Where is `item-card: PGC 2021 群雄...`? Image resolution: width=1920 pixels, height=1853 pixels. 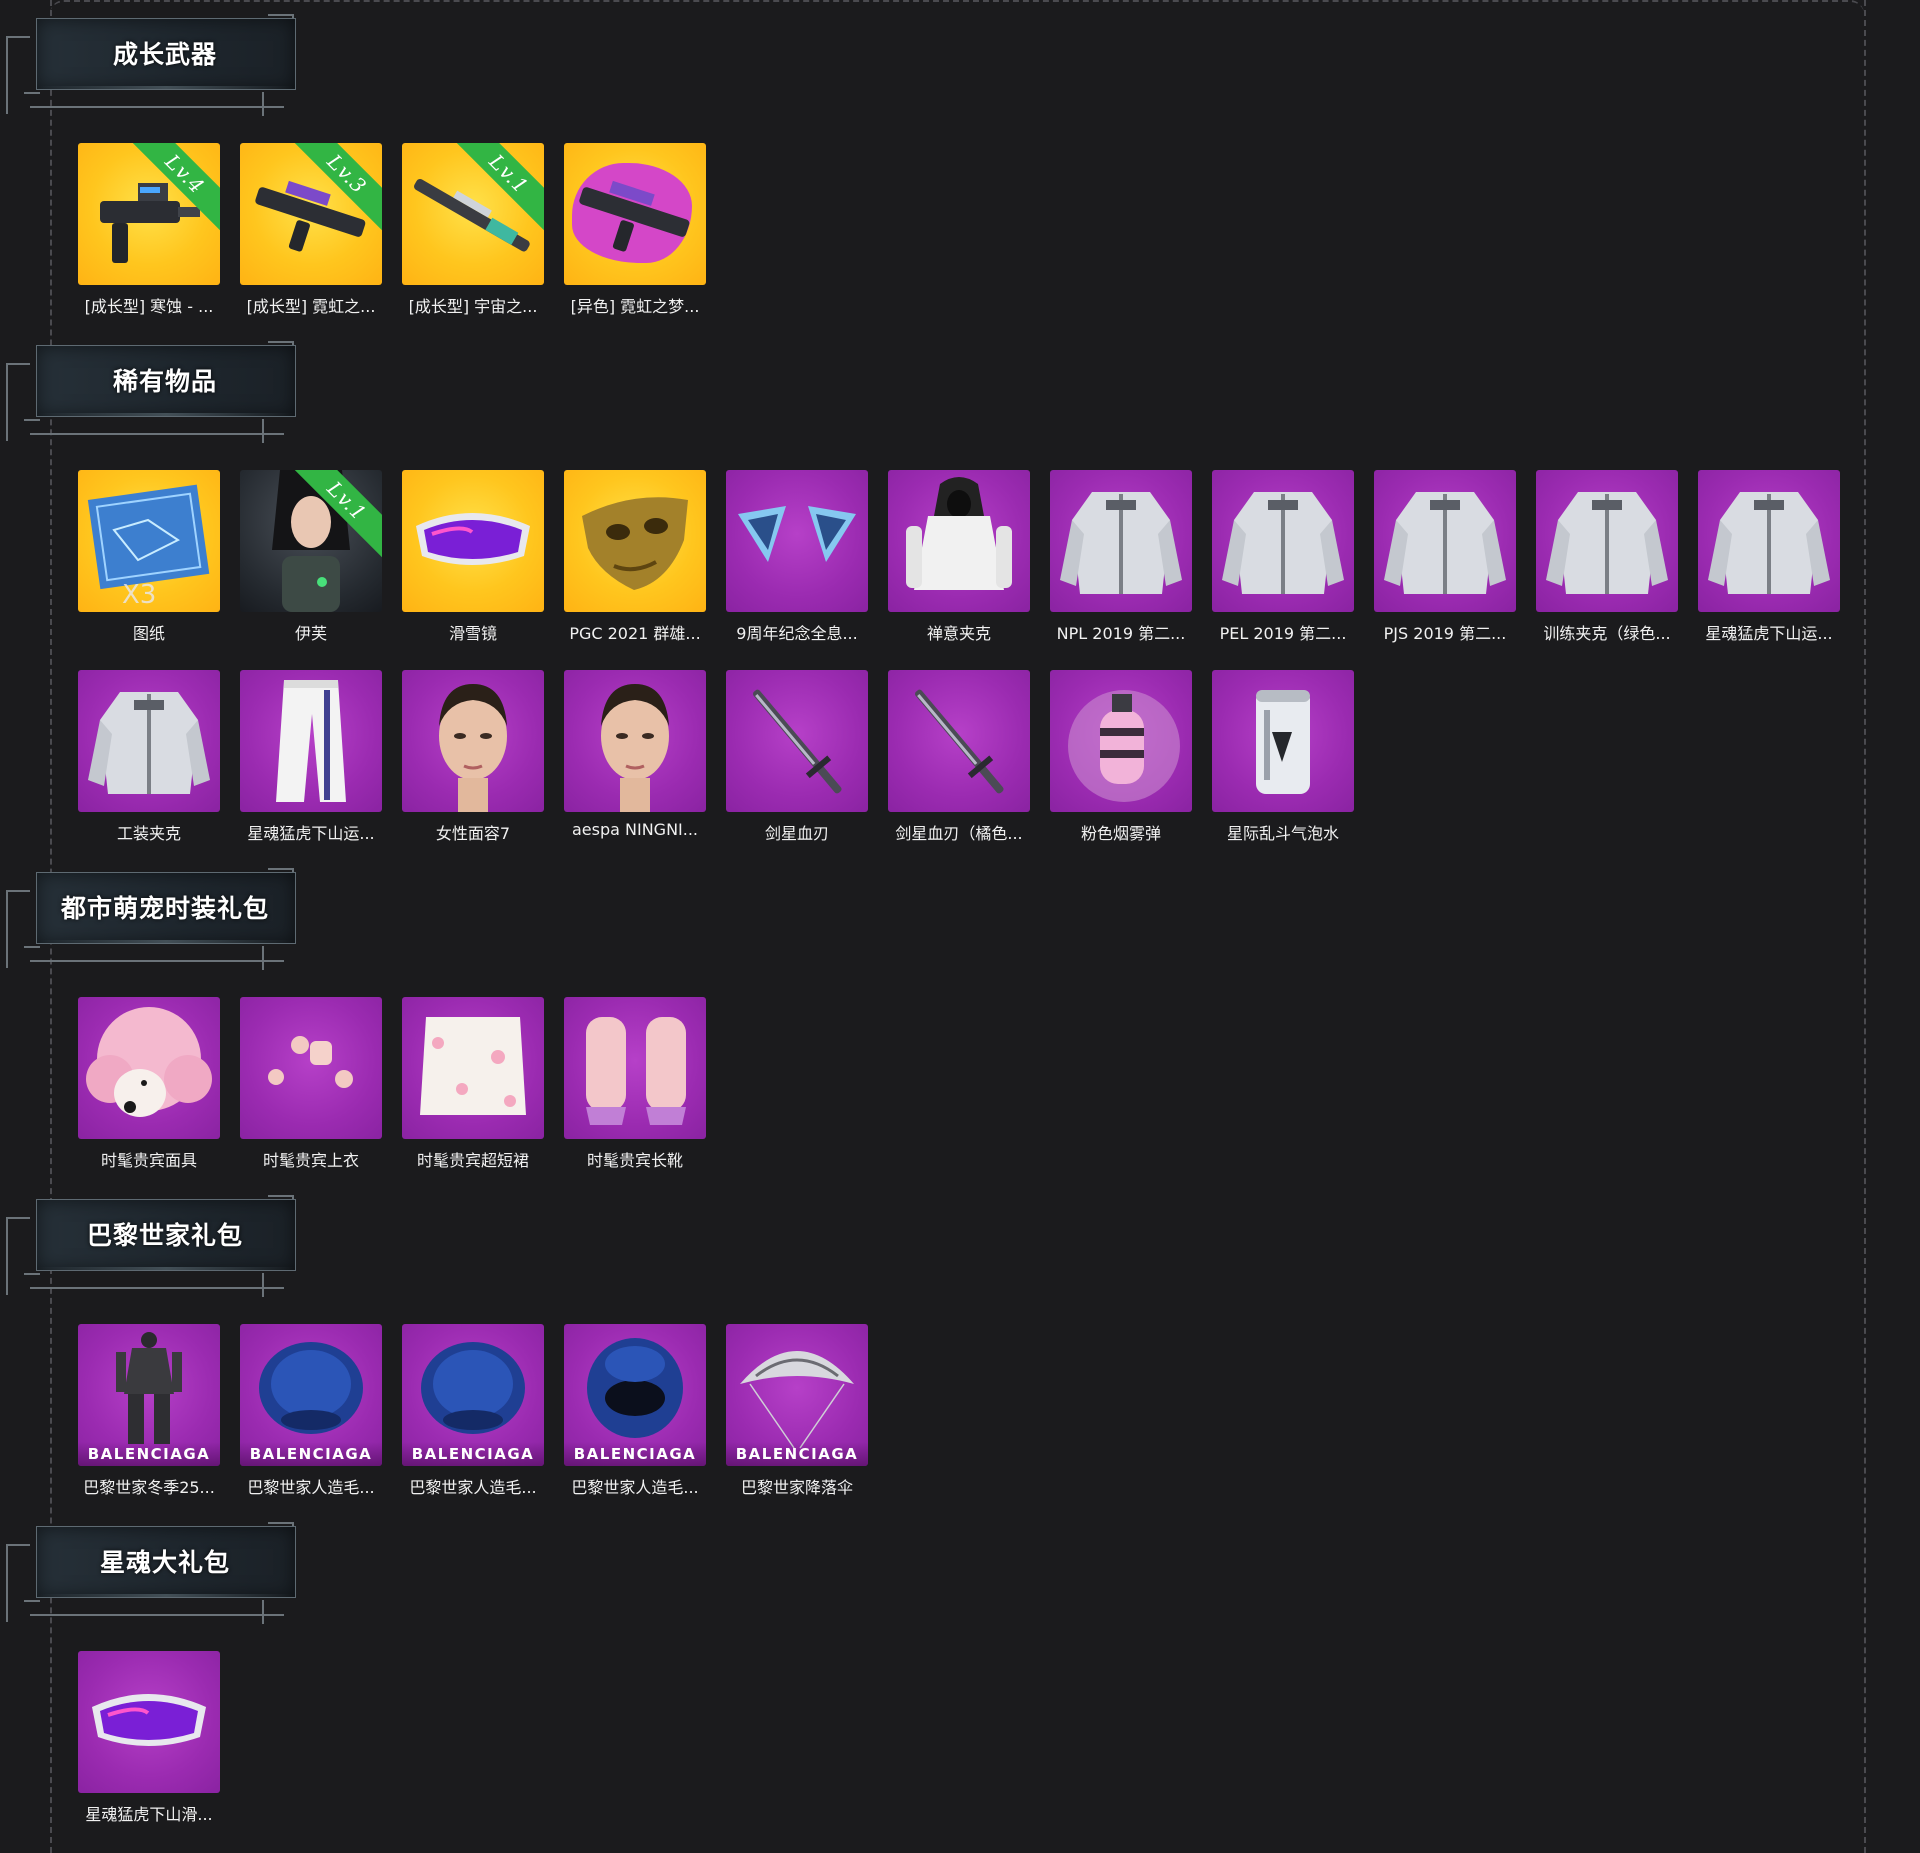 item-card: PGC 2021 群雄... is located at coordinates (635, 557).